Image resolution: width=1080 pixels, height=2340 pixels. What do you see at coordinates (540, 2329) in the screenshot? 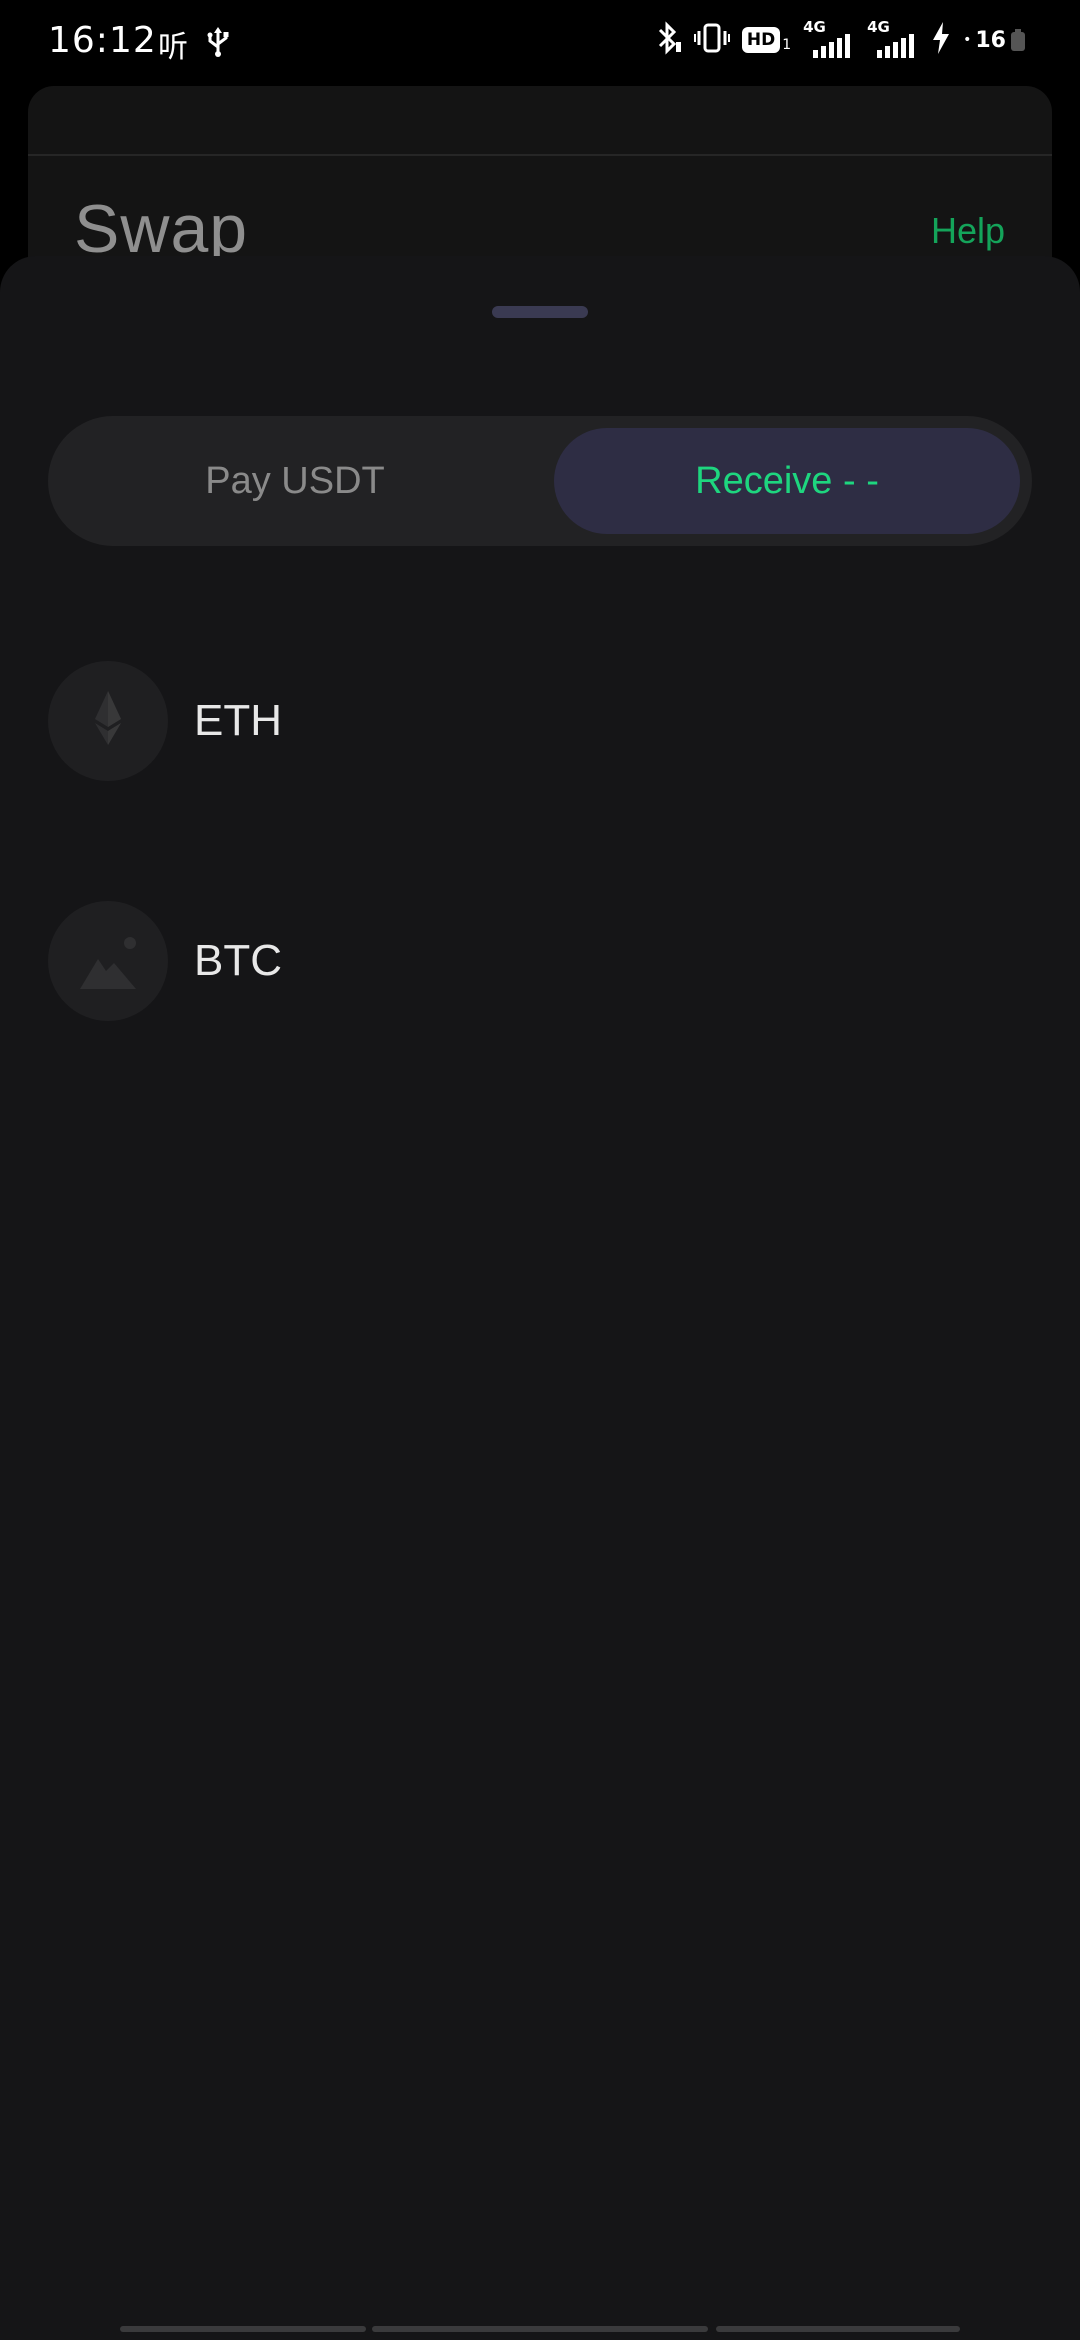
I see `nav-indicator-center` at bounding box center [540, 2329].